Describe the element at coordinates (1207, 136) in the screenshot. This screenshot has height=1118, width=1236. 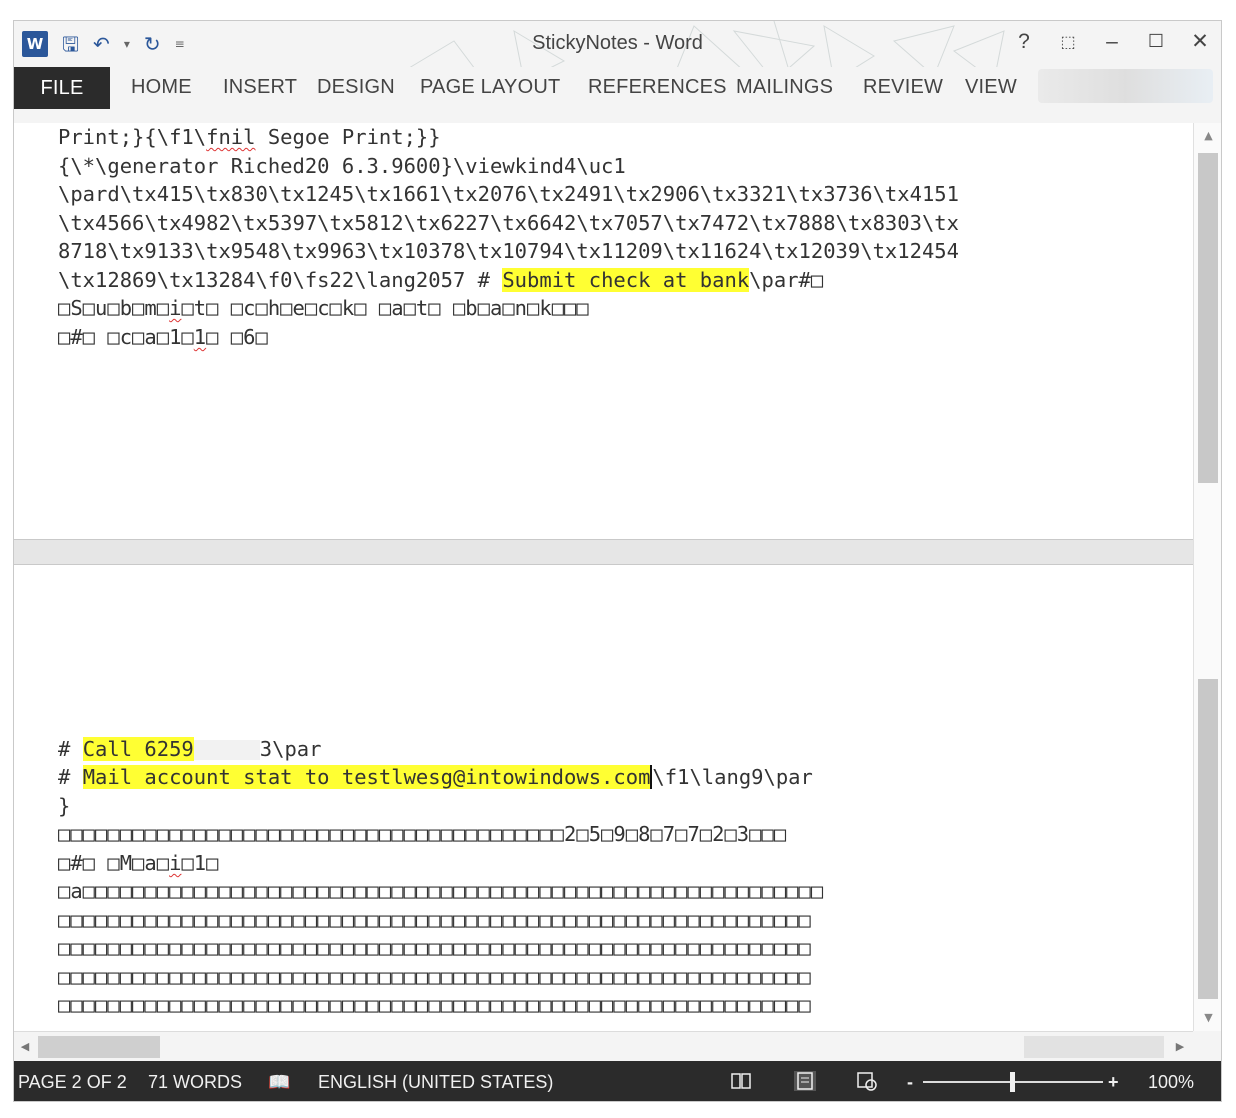
I see `scroll-up-icon: ▲` at that location.